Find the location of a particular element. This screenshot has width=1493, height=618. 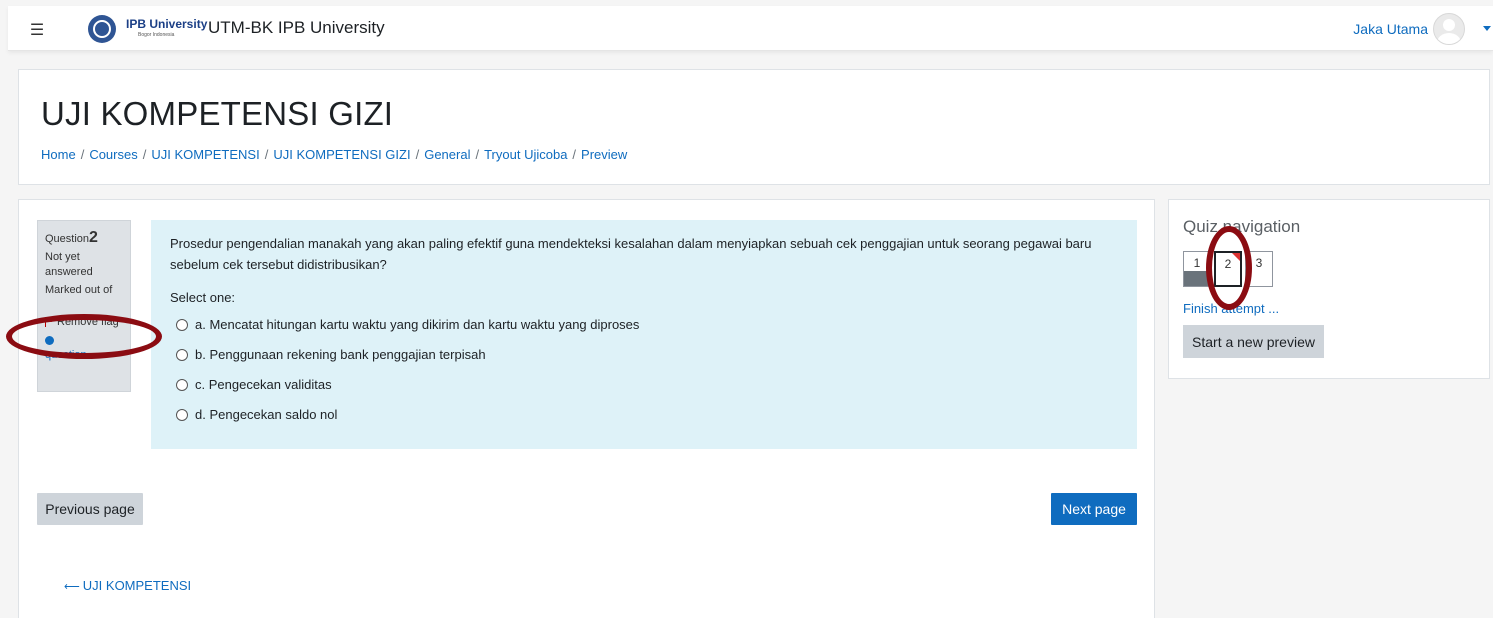

edit-question-link: question is located at coordinates (84, 348).